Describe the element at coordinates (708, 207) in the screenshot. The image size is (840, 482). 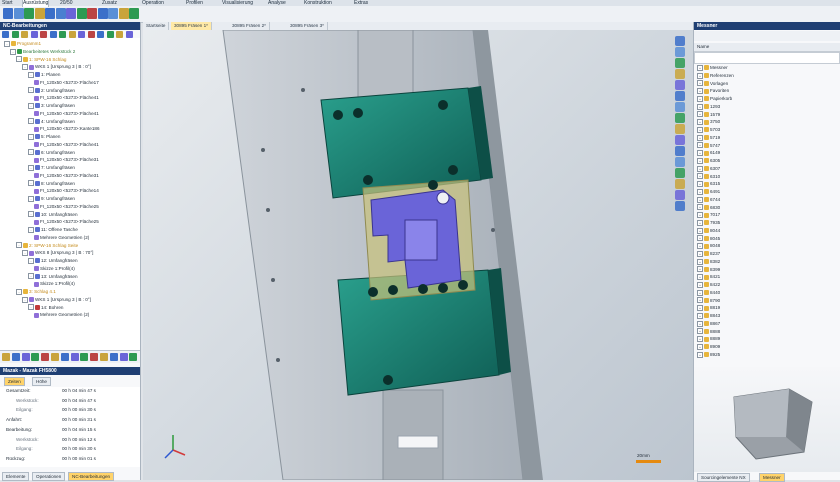
I see `library-item: +6830` at that location.